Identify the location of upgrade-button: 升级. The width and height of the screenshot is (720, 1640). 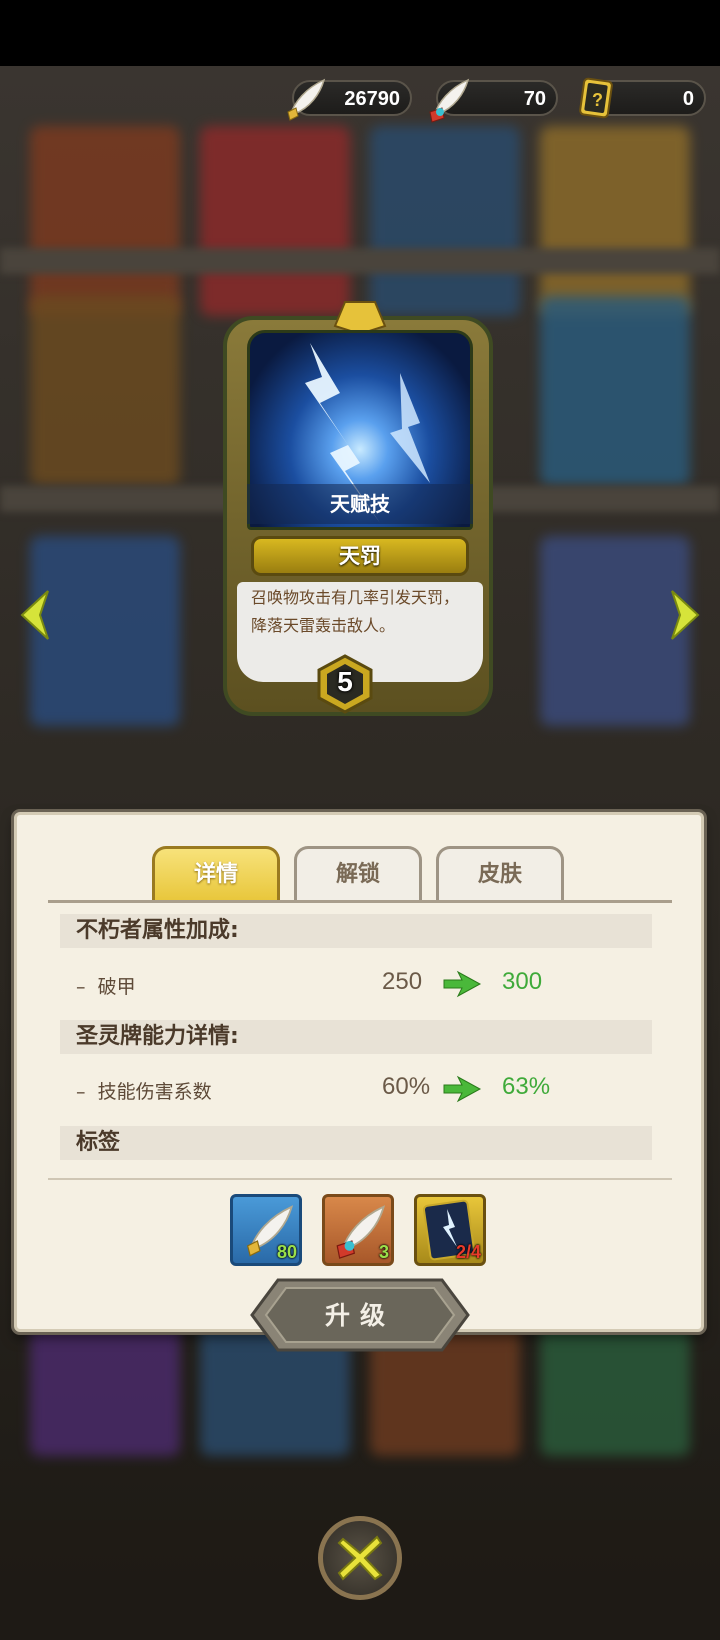
(360, 1315).